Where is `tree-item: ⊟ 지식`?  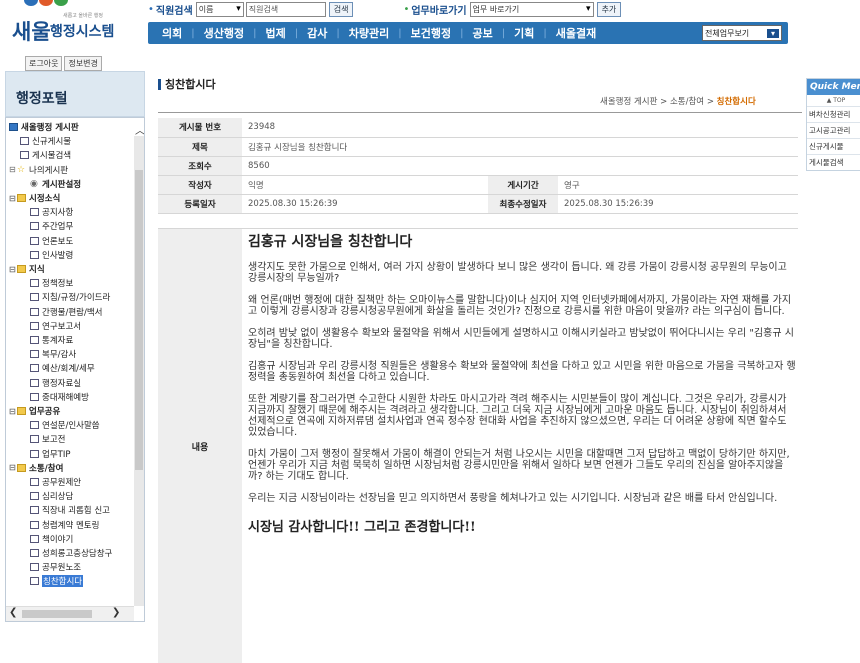
tree-item: ⊟ 지식 is located at coordinates (27, 269).